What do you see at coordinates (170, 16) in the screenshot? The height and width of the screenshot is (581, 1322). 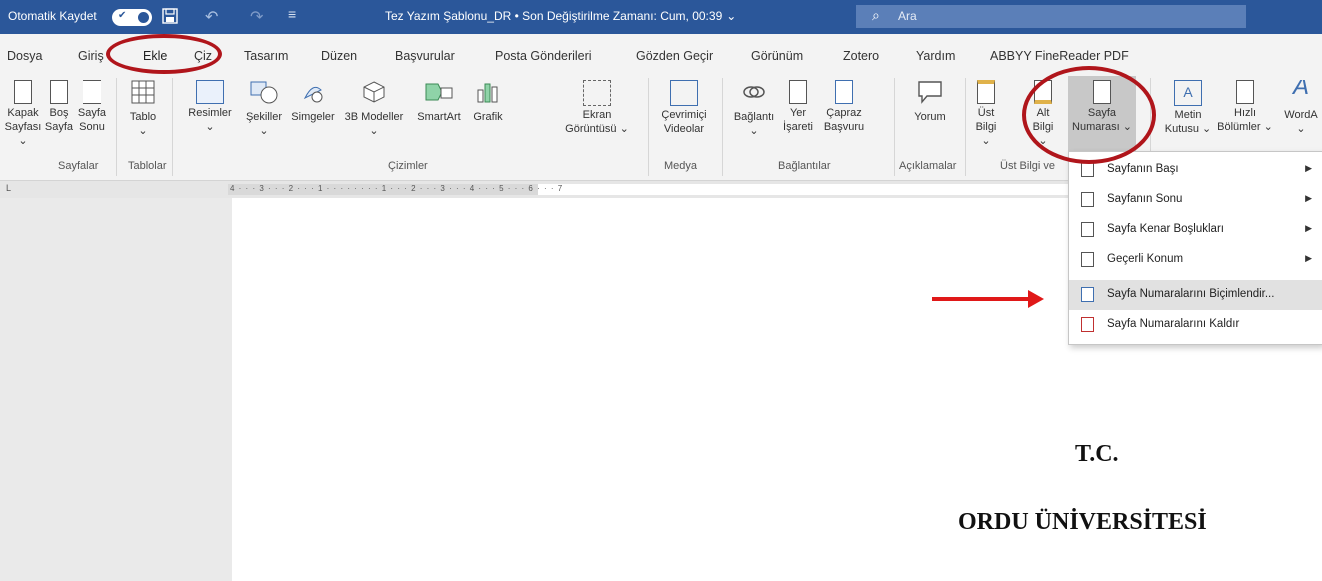 I see `save-icon` at bounding box center [170, 16].